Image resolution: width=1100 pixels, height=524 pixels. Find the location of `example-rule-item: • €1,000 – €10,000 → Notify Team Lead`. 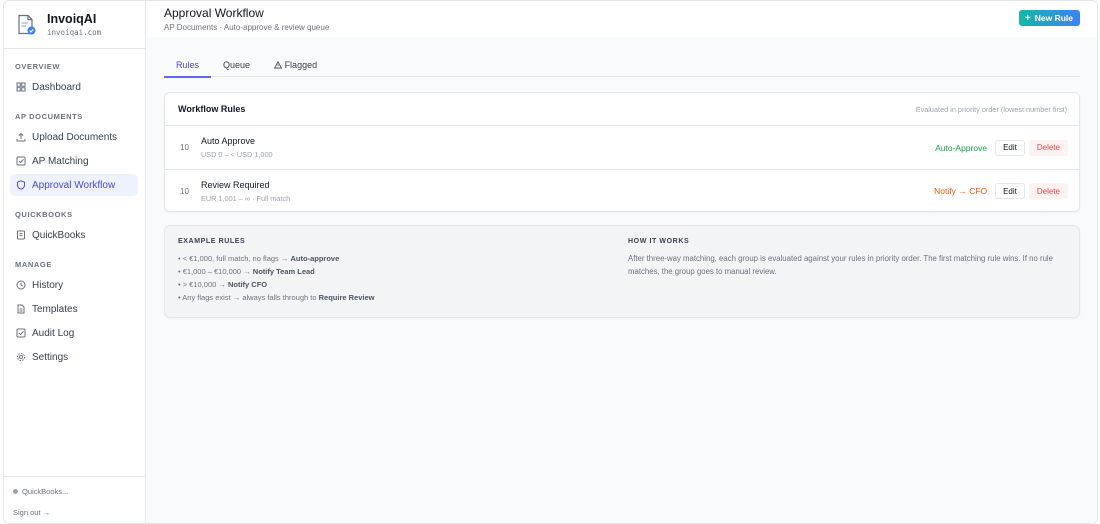

example-rule-item: • €1,000 – €10,000 → Notify Team Lead is located at coordinates (246, 271).